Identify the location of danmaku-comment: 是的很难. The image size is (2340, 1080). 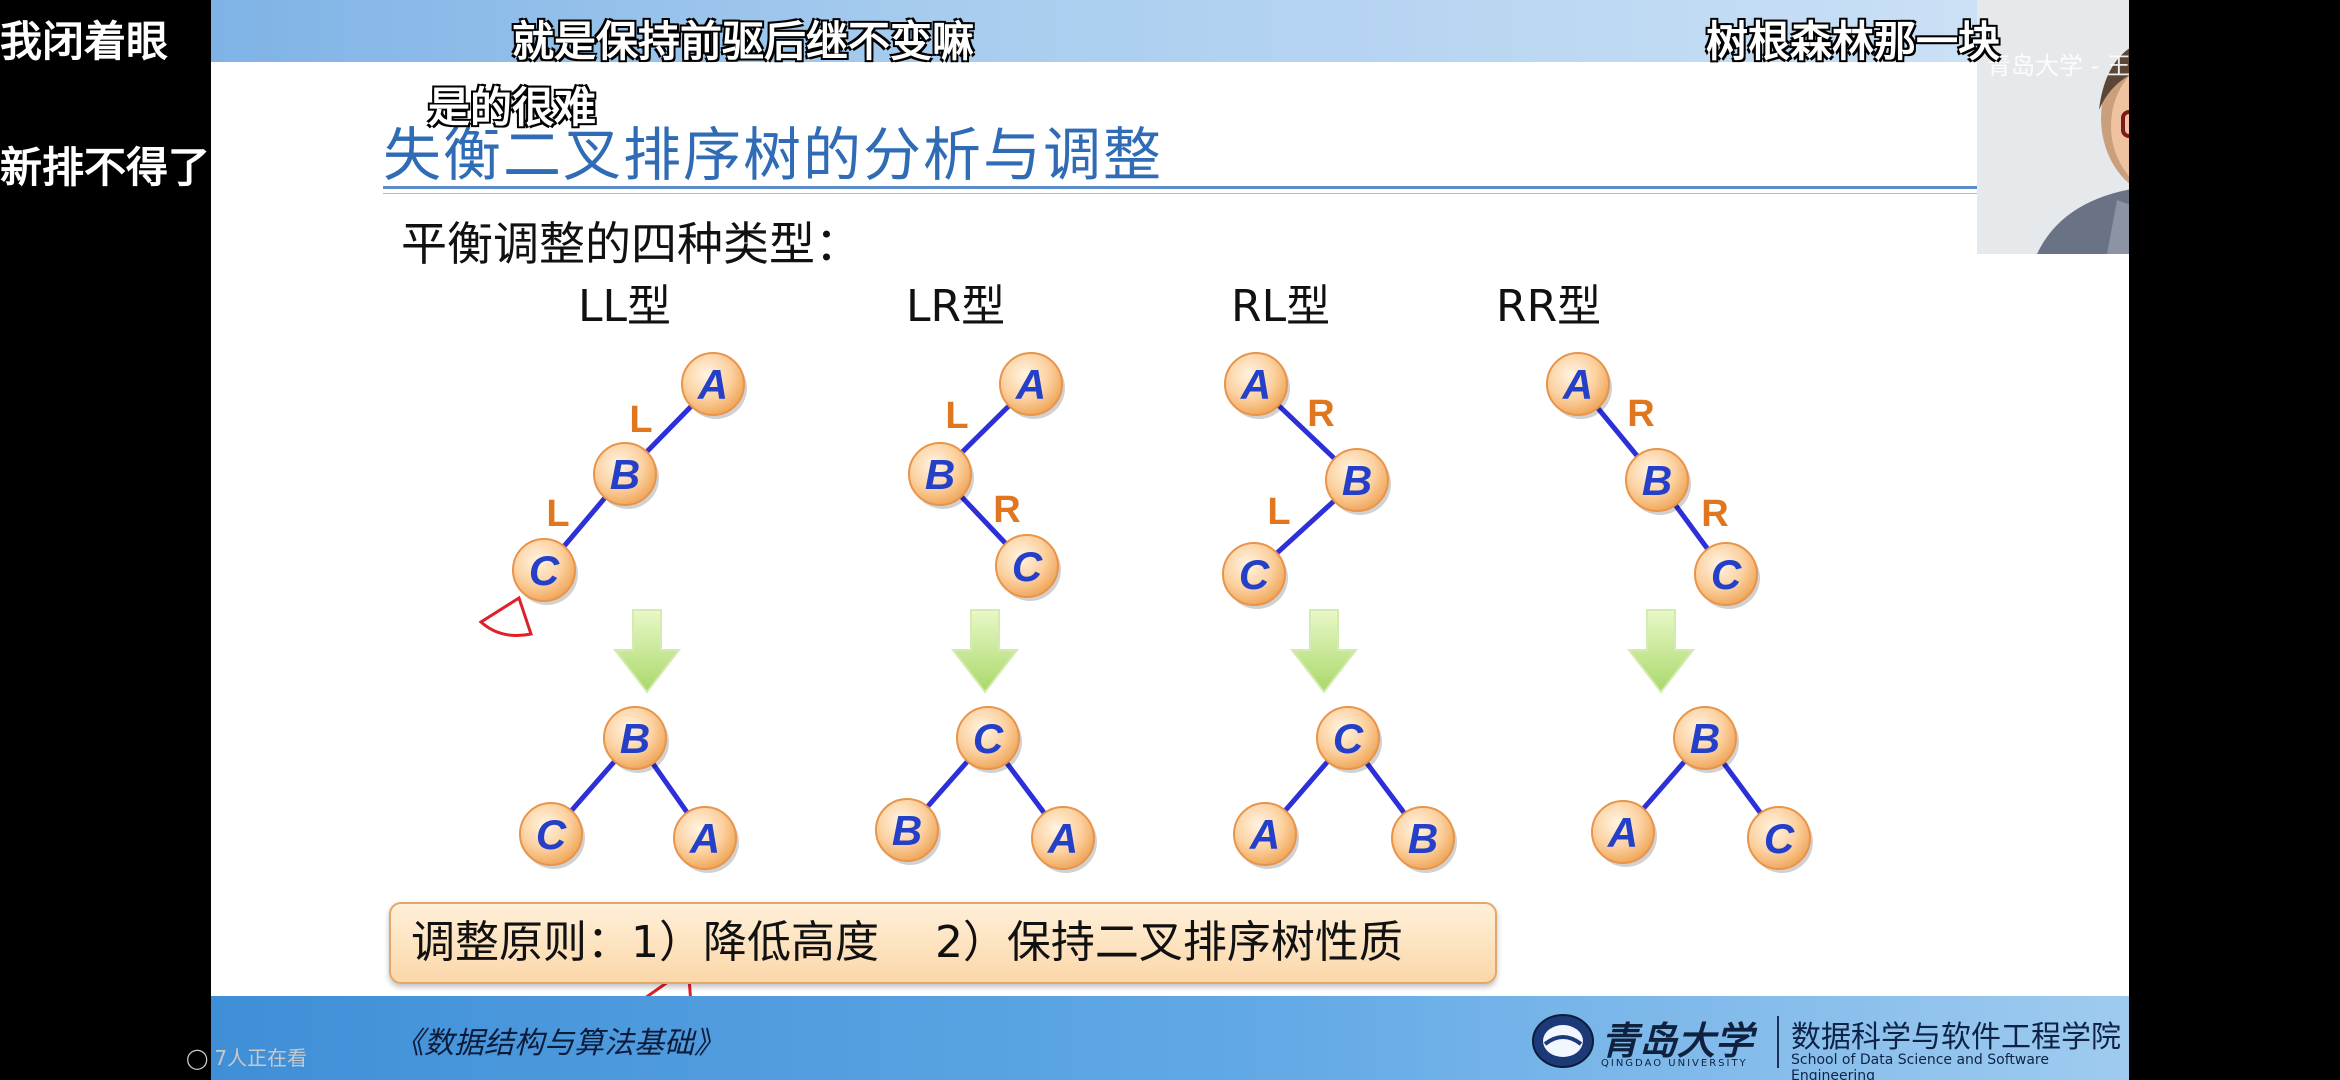
(512, 107).